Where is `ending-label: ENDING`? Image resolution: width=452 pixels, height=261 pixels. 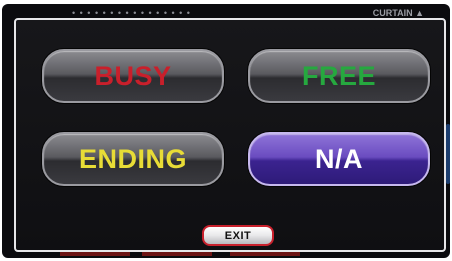 ending-label: ENDING is located at coordinates (132, 158).